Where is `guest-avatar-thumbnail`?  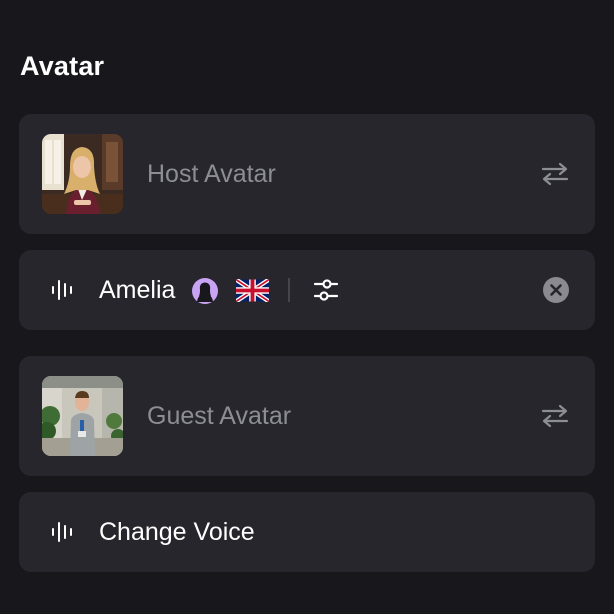 guest-avatar-thumbnail is located at coordinates (82, 416).